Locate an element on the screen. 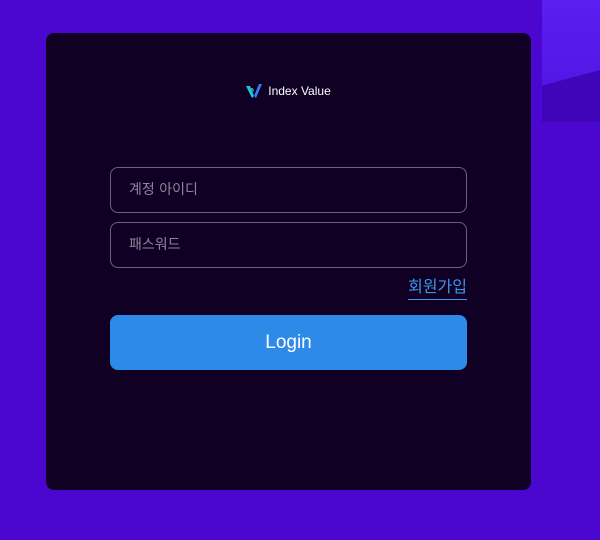 The height and width of the screenshot is (540, 600). signup-link: 회원가입 is located at coordinates (437, 288).